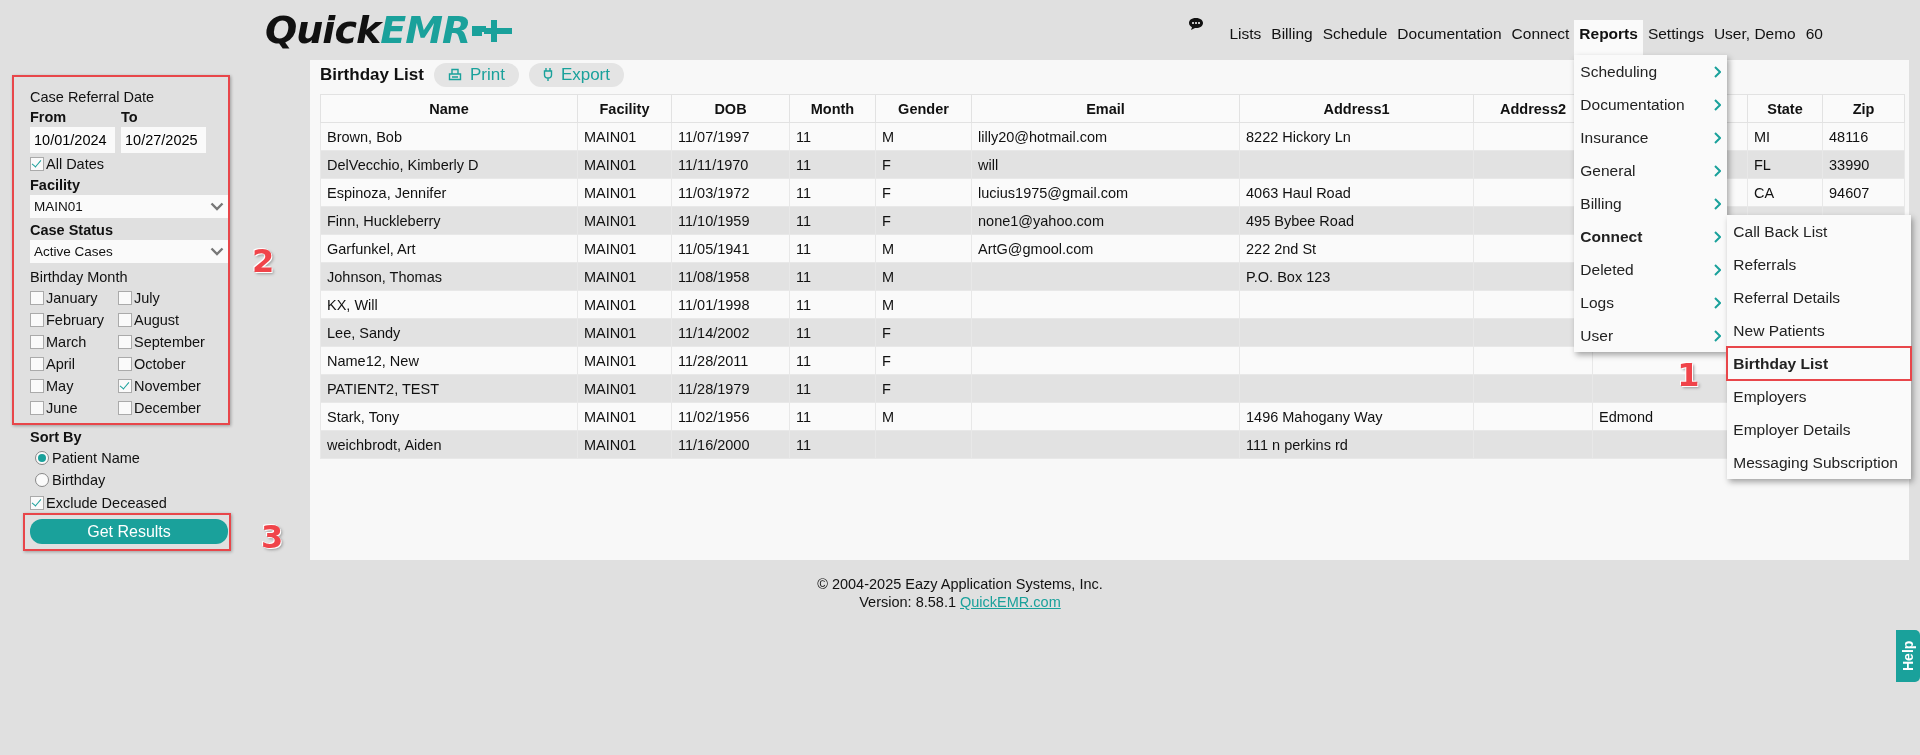  Describe the element at coordinates (1651, 236) in the screenshot. I see `menu-item: Connect` at that location.